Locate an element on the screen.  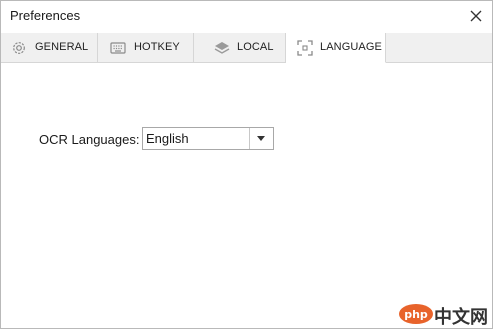
layers-icon is located at coordinates (222, 48).